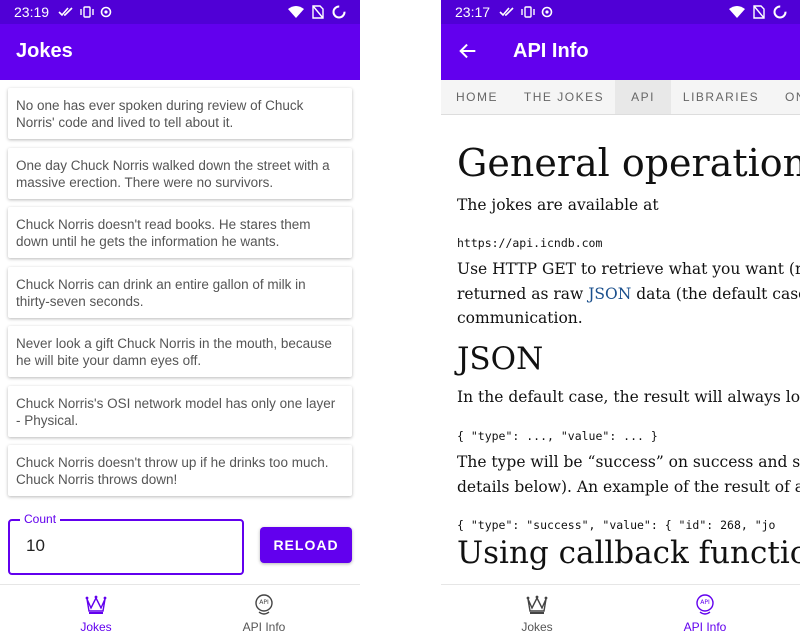  What do you see at coordinates (530, 243) in the screenshot?
I see `code-api-url: https://api.icndb.com` at bounding box center [530, 243].